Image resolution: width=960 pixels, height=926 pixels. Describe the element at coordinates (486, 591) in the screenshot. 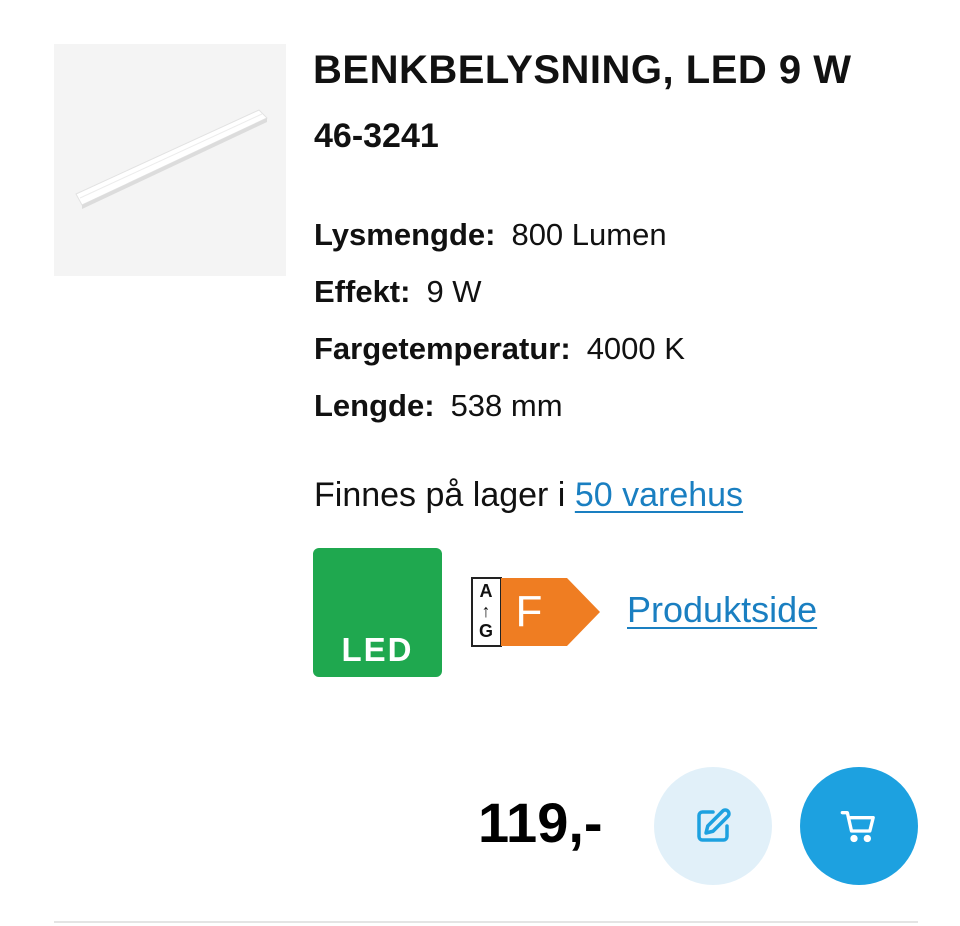

I see `energy-scale-top: A` at that location.